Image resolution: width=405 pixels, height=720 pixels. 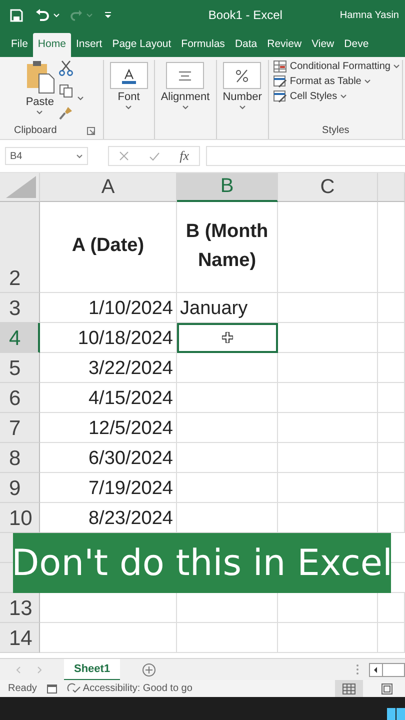 What do you see at coordinates (20, 638) in the screenshot?
I see `row-header: 14` at bounding box center [20, 638].